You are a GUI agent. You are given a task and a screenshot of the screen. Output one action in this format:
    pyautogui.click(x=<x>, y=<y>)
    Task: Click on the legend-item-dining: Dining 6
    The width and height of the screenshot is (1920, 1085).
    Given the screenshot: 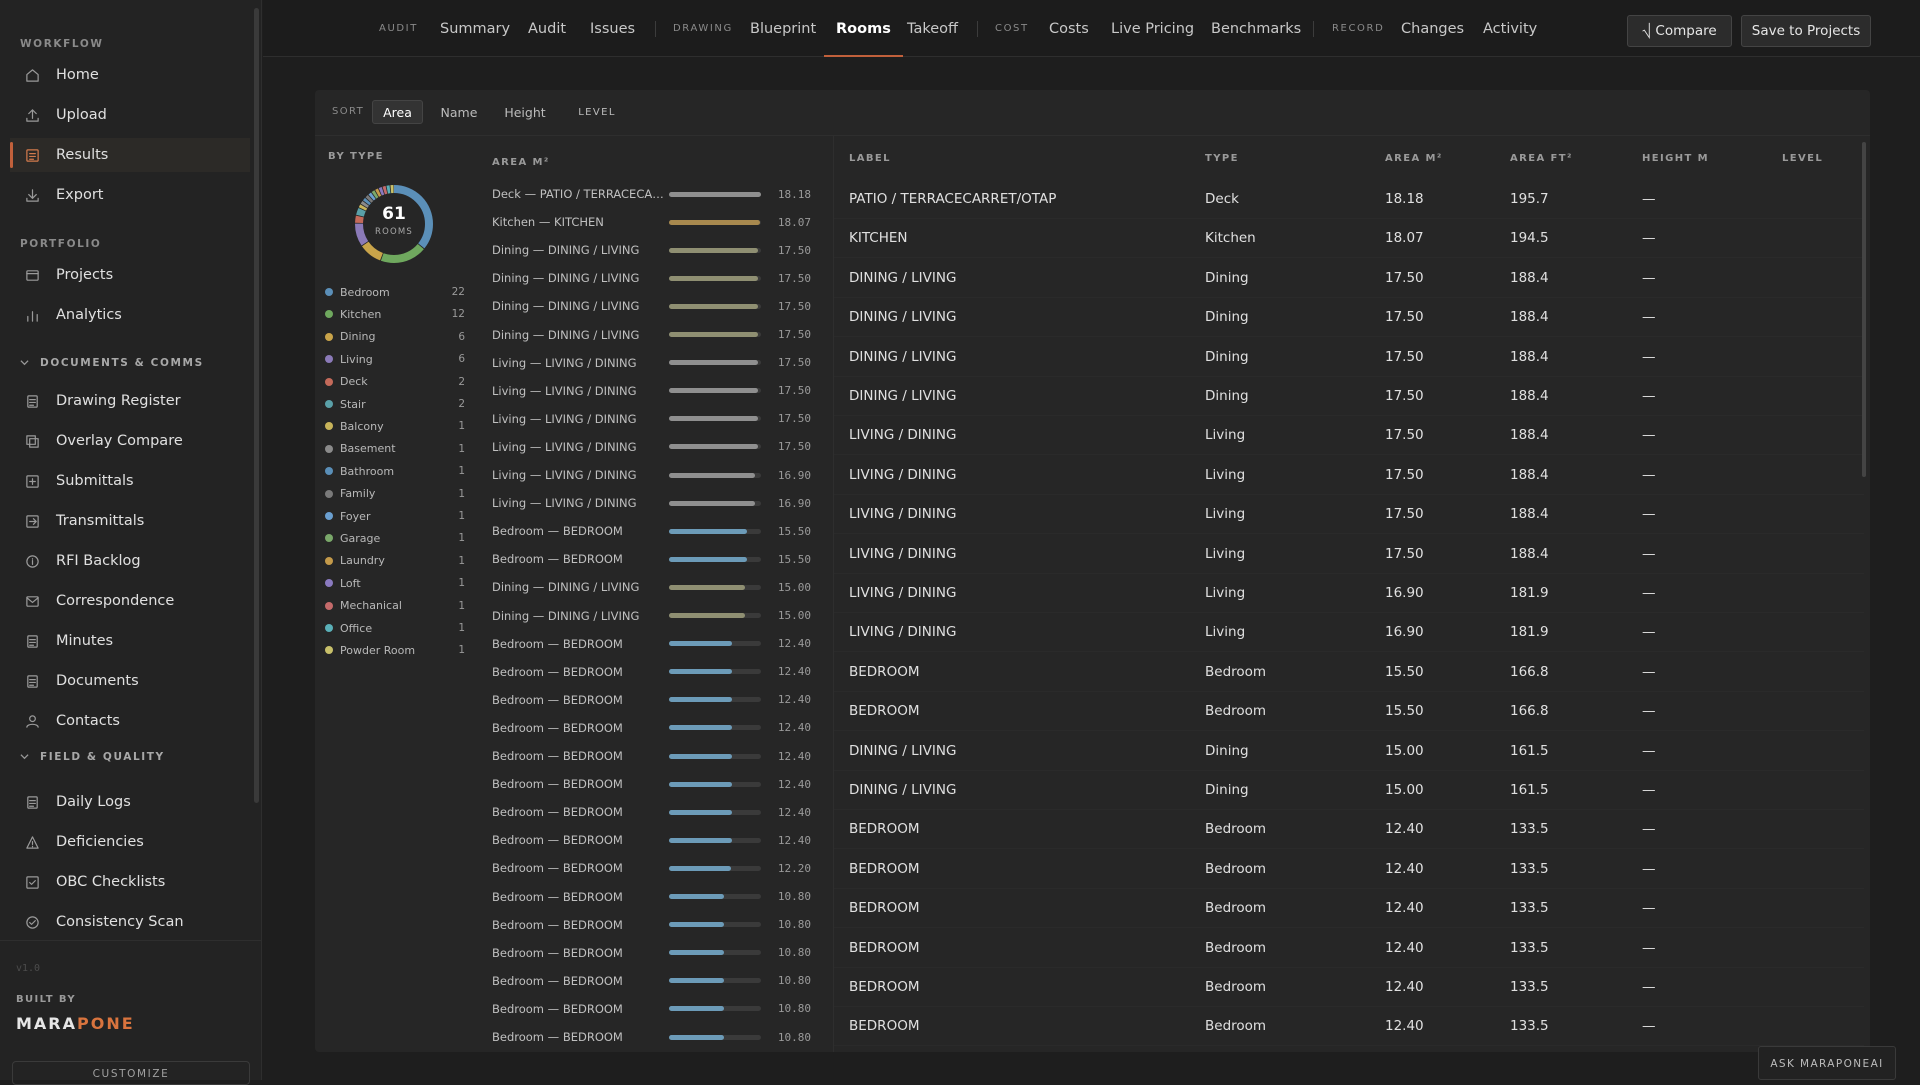 What is the action you would take?
    pyautogui.click(x=395, y=337)
    